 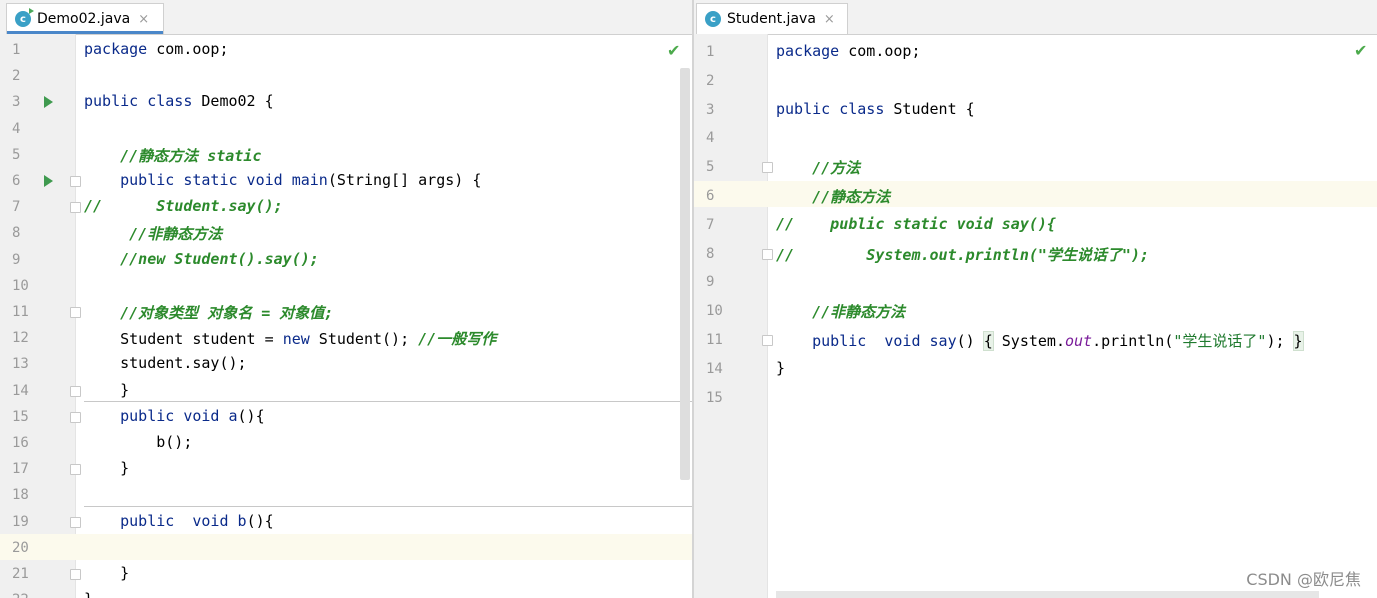 I want to click on code-line: 20, so click(x=346, y=546).